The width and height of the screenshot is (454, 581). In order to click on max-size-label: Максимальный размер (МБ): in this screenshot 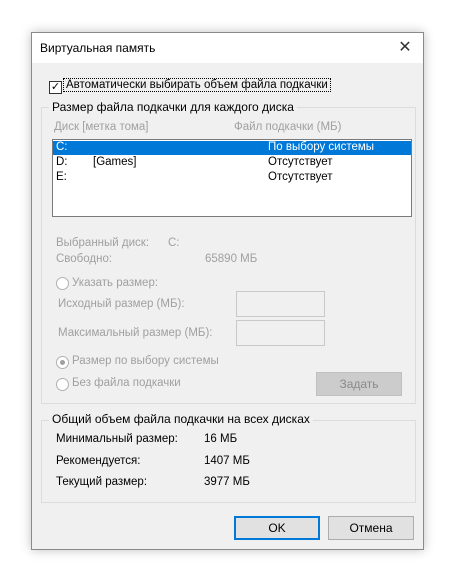, I will do `click(135, 333)`.